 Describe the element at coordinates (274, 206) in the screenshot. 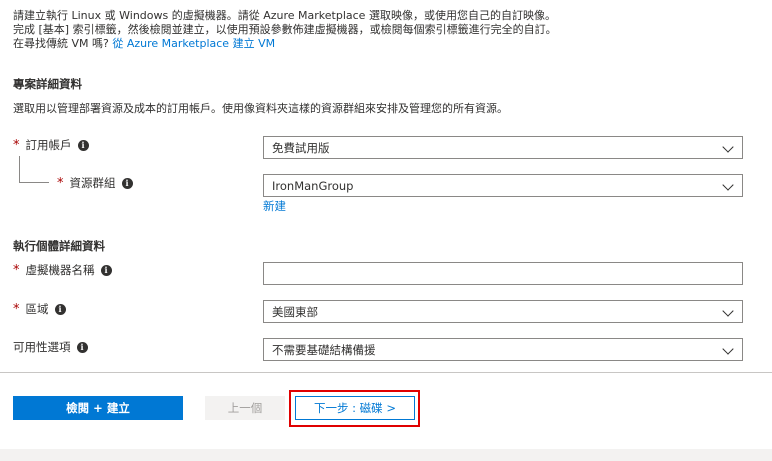

I see `create-new-resource-group-link: 新建` at that location.